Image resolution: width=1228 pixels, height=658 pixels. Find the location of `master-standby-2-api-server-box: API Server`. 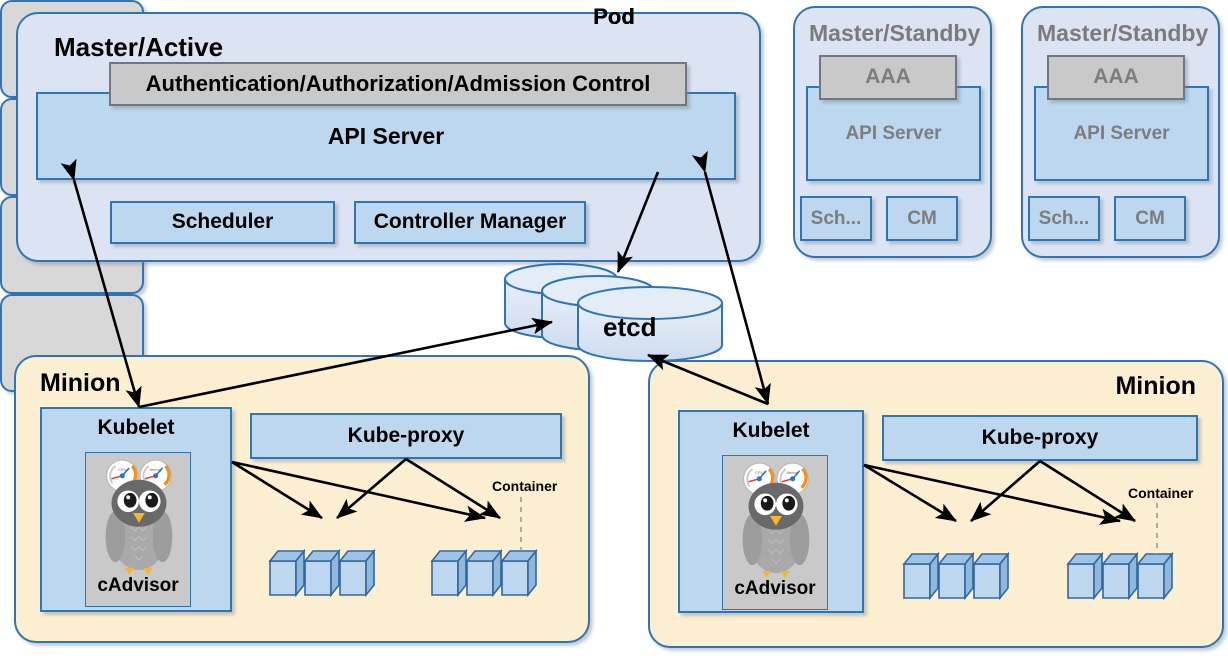

master-standby-2-api-server-box: API Server is located at coordinates (1121, 133).